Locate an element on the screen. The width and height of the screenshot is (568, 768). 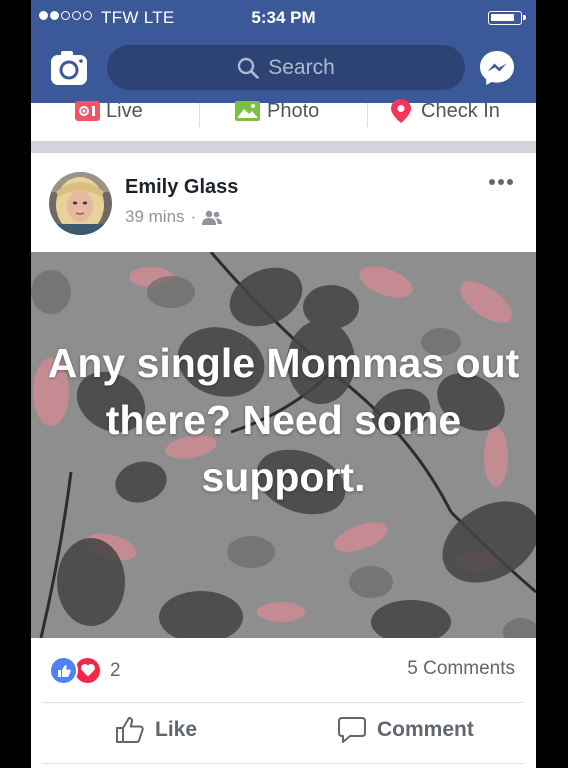
composer-bar: Live Photo Check In is located at coordinates (283, 120).